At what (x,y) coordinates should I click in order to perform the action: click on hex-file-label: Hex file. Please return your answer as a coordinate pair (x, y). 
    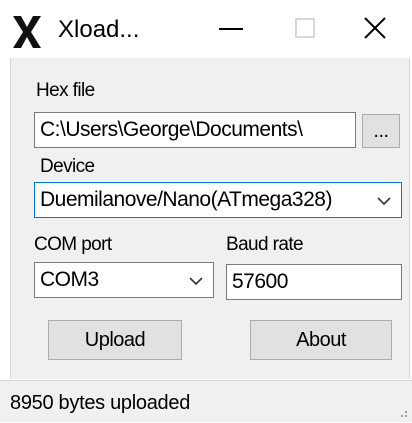
    Looking at the image, I should click on (65, 90).